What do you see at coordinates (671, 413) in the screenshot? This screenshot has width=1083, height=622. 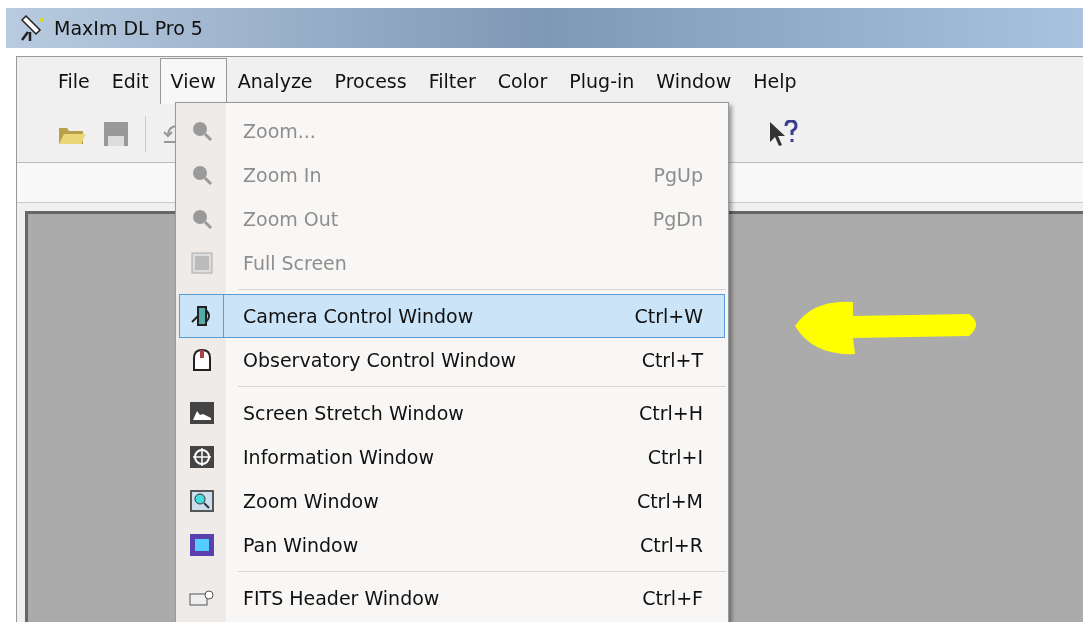 I see `shortcut-label: Ctrl+H` at bounding box center [671, 413].